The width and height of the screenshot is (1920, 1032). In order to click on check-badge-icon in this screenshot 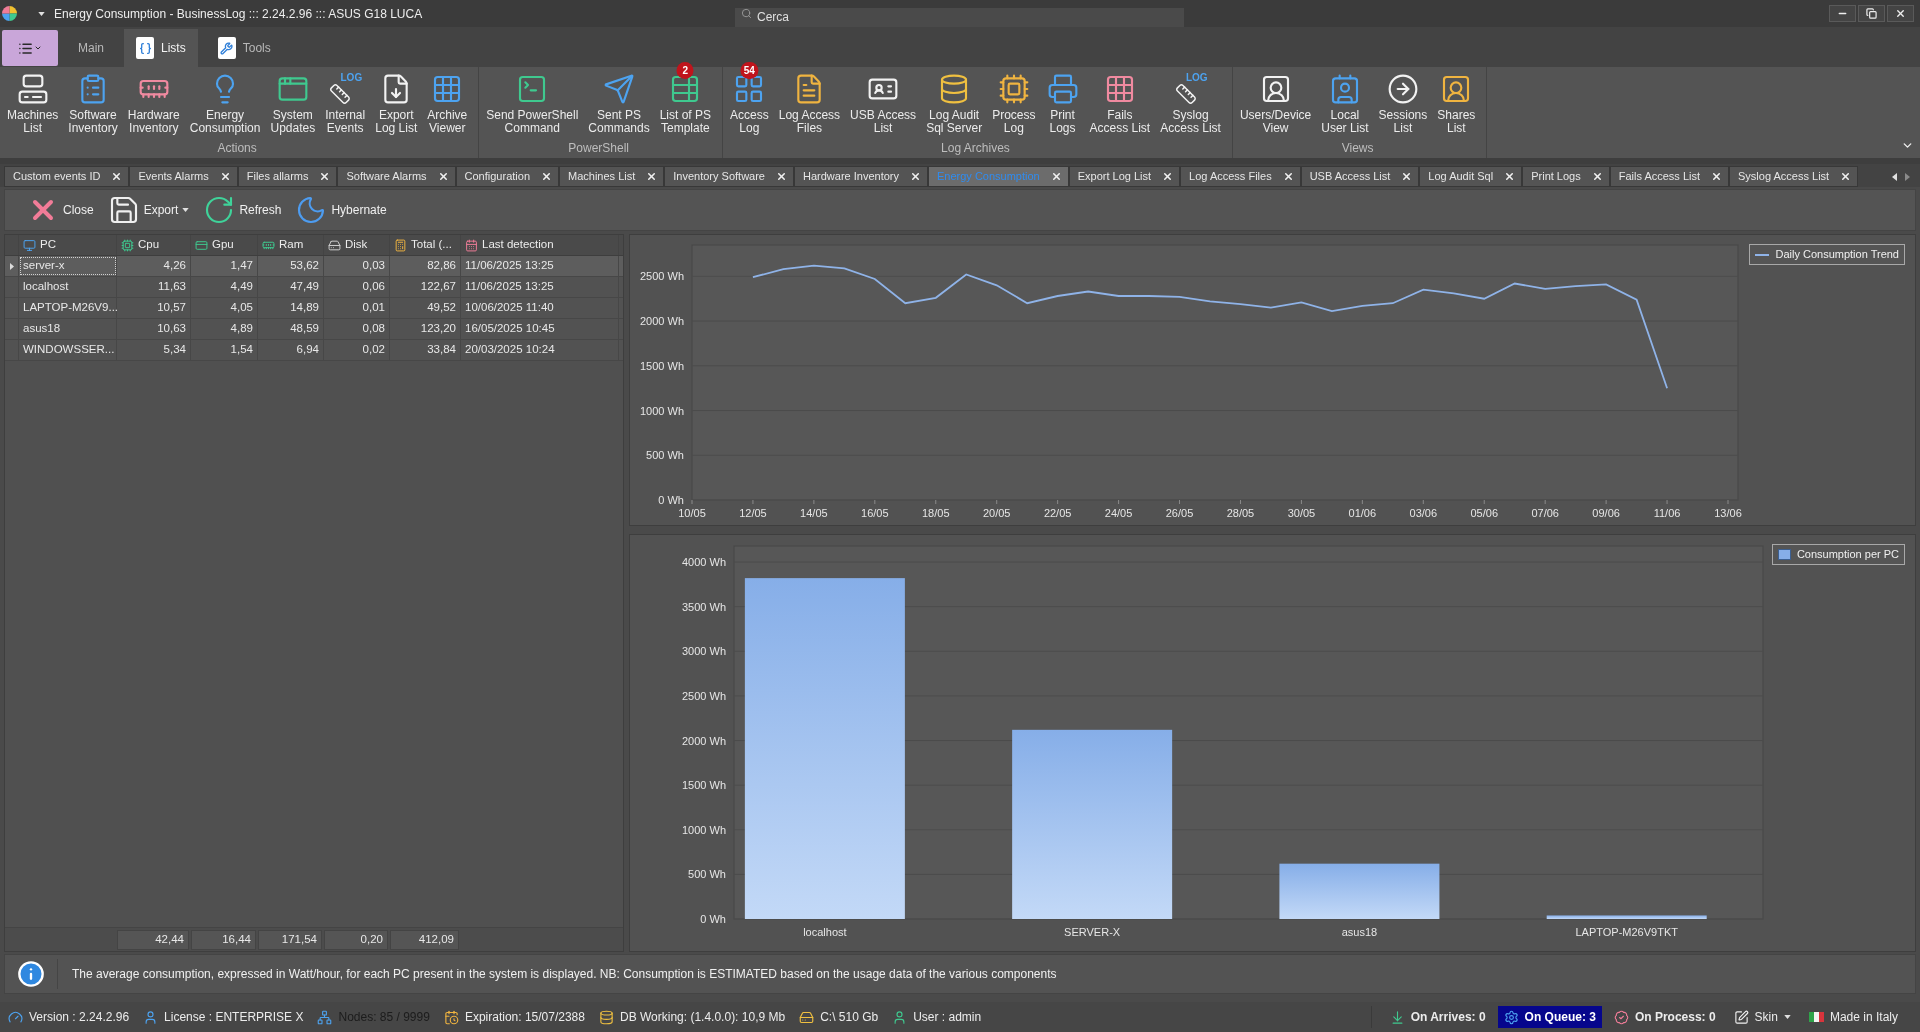, I will do `click(1621, 1017)`.